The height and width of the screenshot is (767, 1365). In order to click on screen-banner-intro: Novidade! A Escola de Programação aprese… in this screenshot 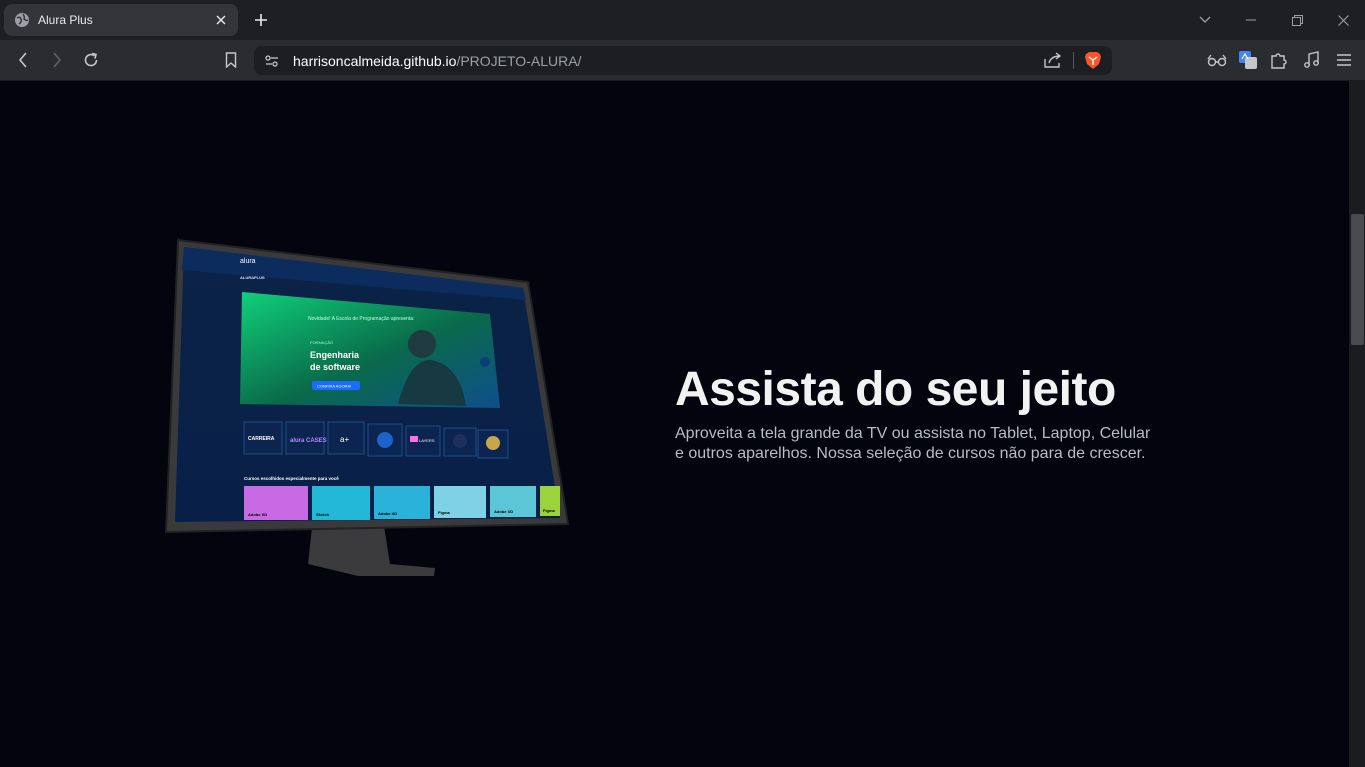, I will do `click(361, 319)`.